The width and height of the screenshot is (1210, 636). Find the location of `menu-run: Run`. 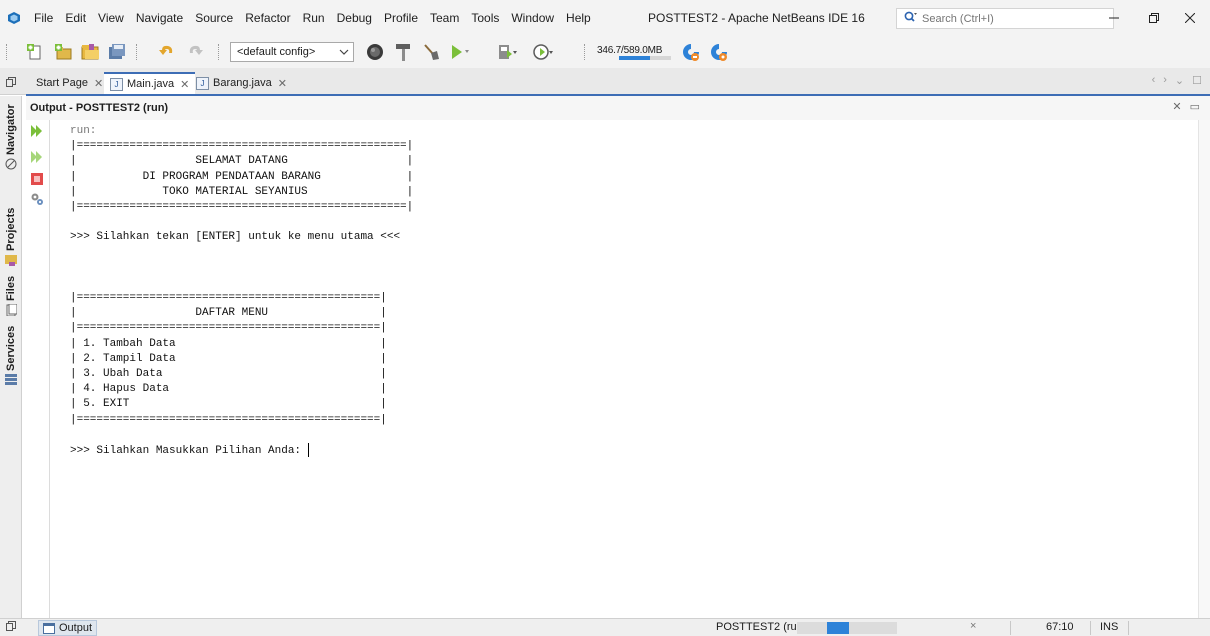

menu-run: Run is located at coordinates (314, 18).